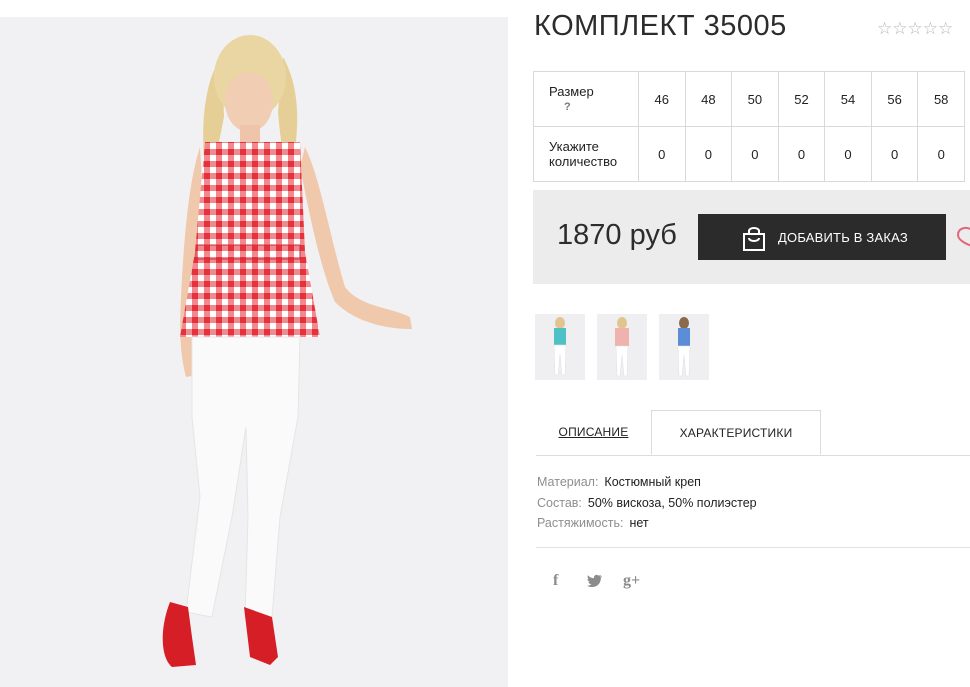  What do you see at coordinates (941, 99) in the screenshot?
I see `size-cell: 58` at bounding box center [941, 99].